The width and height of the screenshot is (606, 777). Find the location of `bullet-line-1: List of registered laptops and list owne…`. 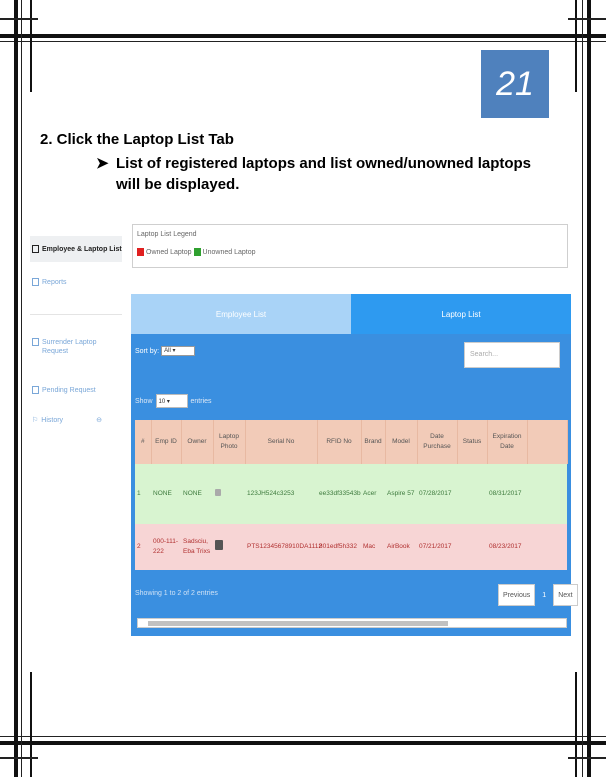

bullet-line-1: List of registered laptops and list owne… is located at coordinates (324, 163).